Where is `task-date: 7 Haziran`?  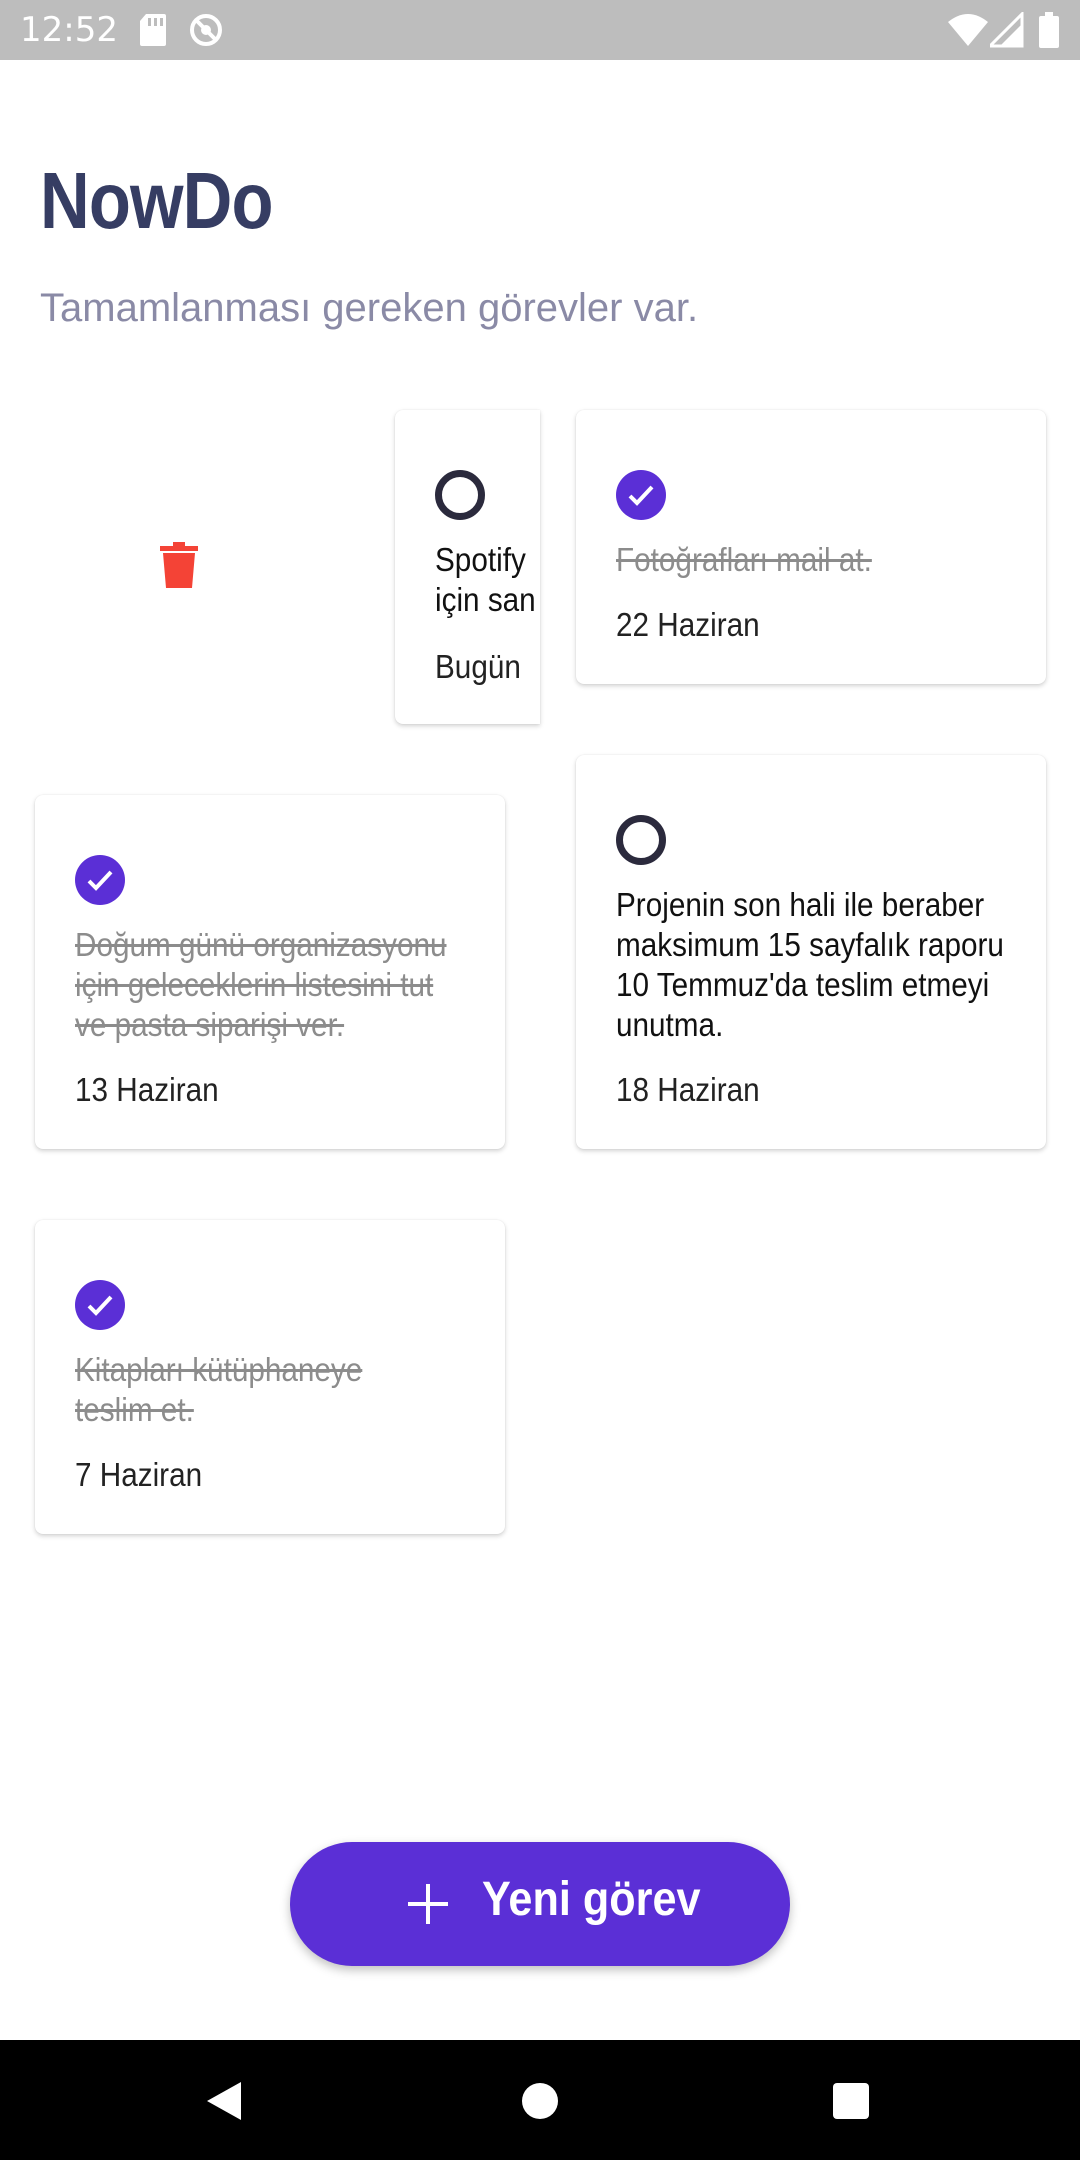
task-date: 7 Haziran is located at coordinates (139, 1474).